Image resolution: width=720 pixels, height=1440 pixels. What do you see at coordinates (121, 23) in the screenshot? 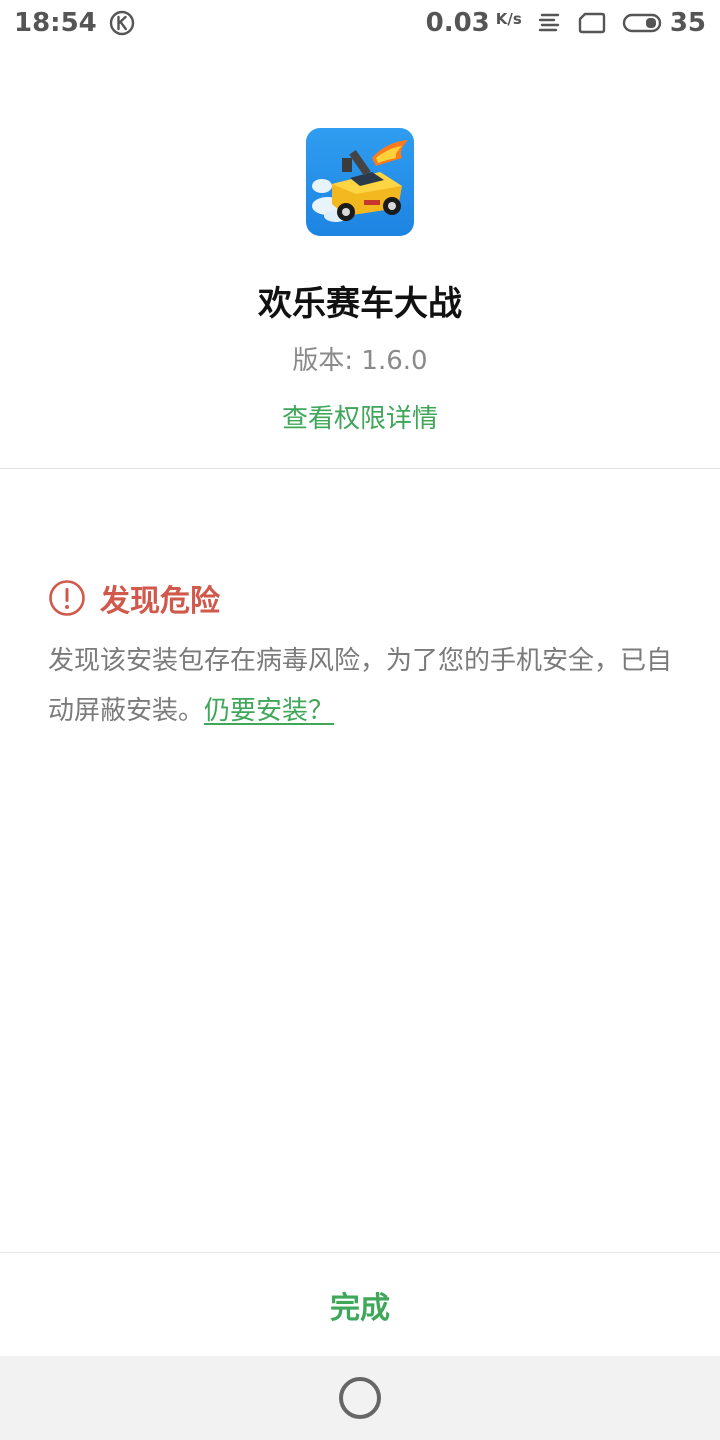
I see `k-badge-icon` at bounding box center [121, 23].